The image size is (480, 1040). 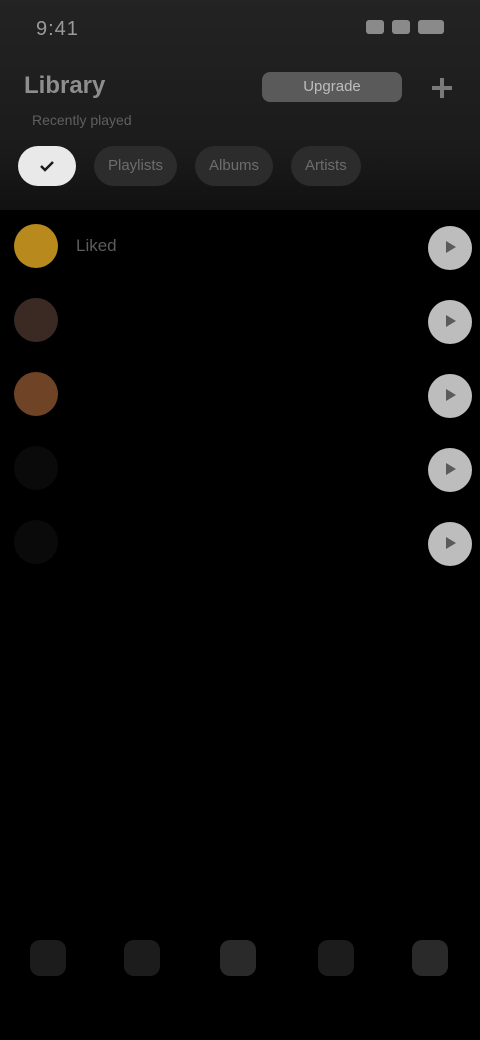 I want to click on filter-all-chip, so click(x=47, y=166).